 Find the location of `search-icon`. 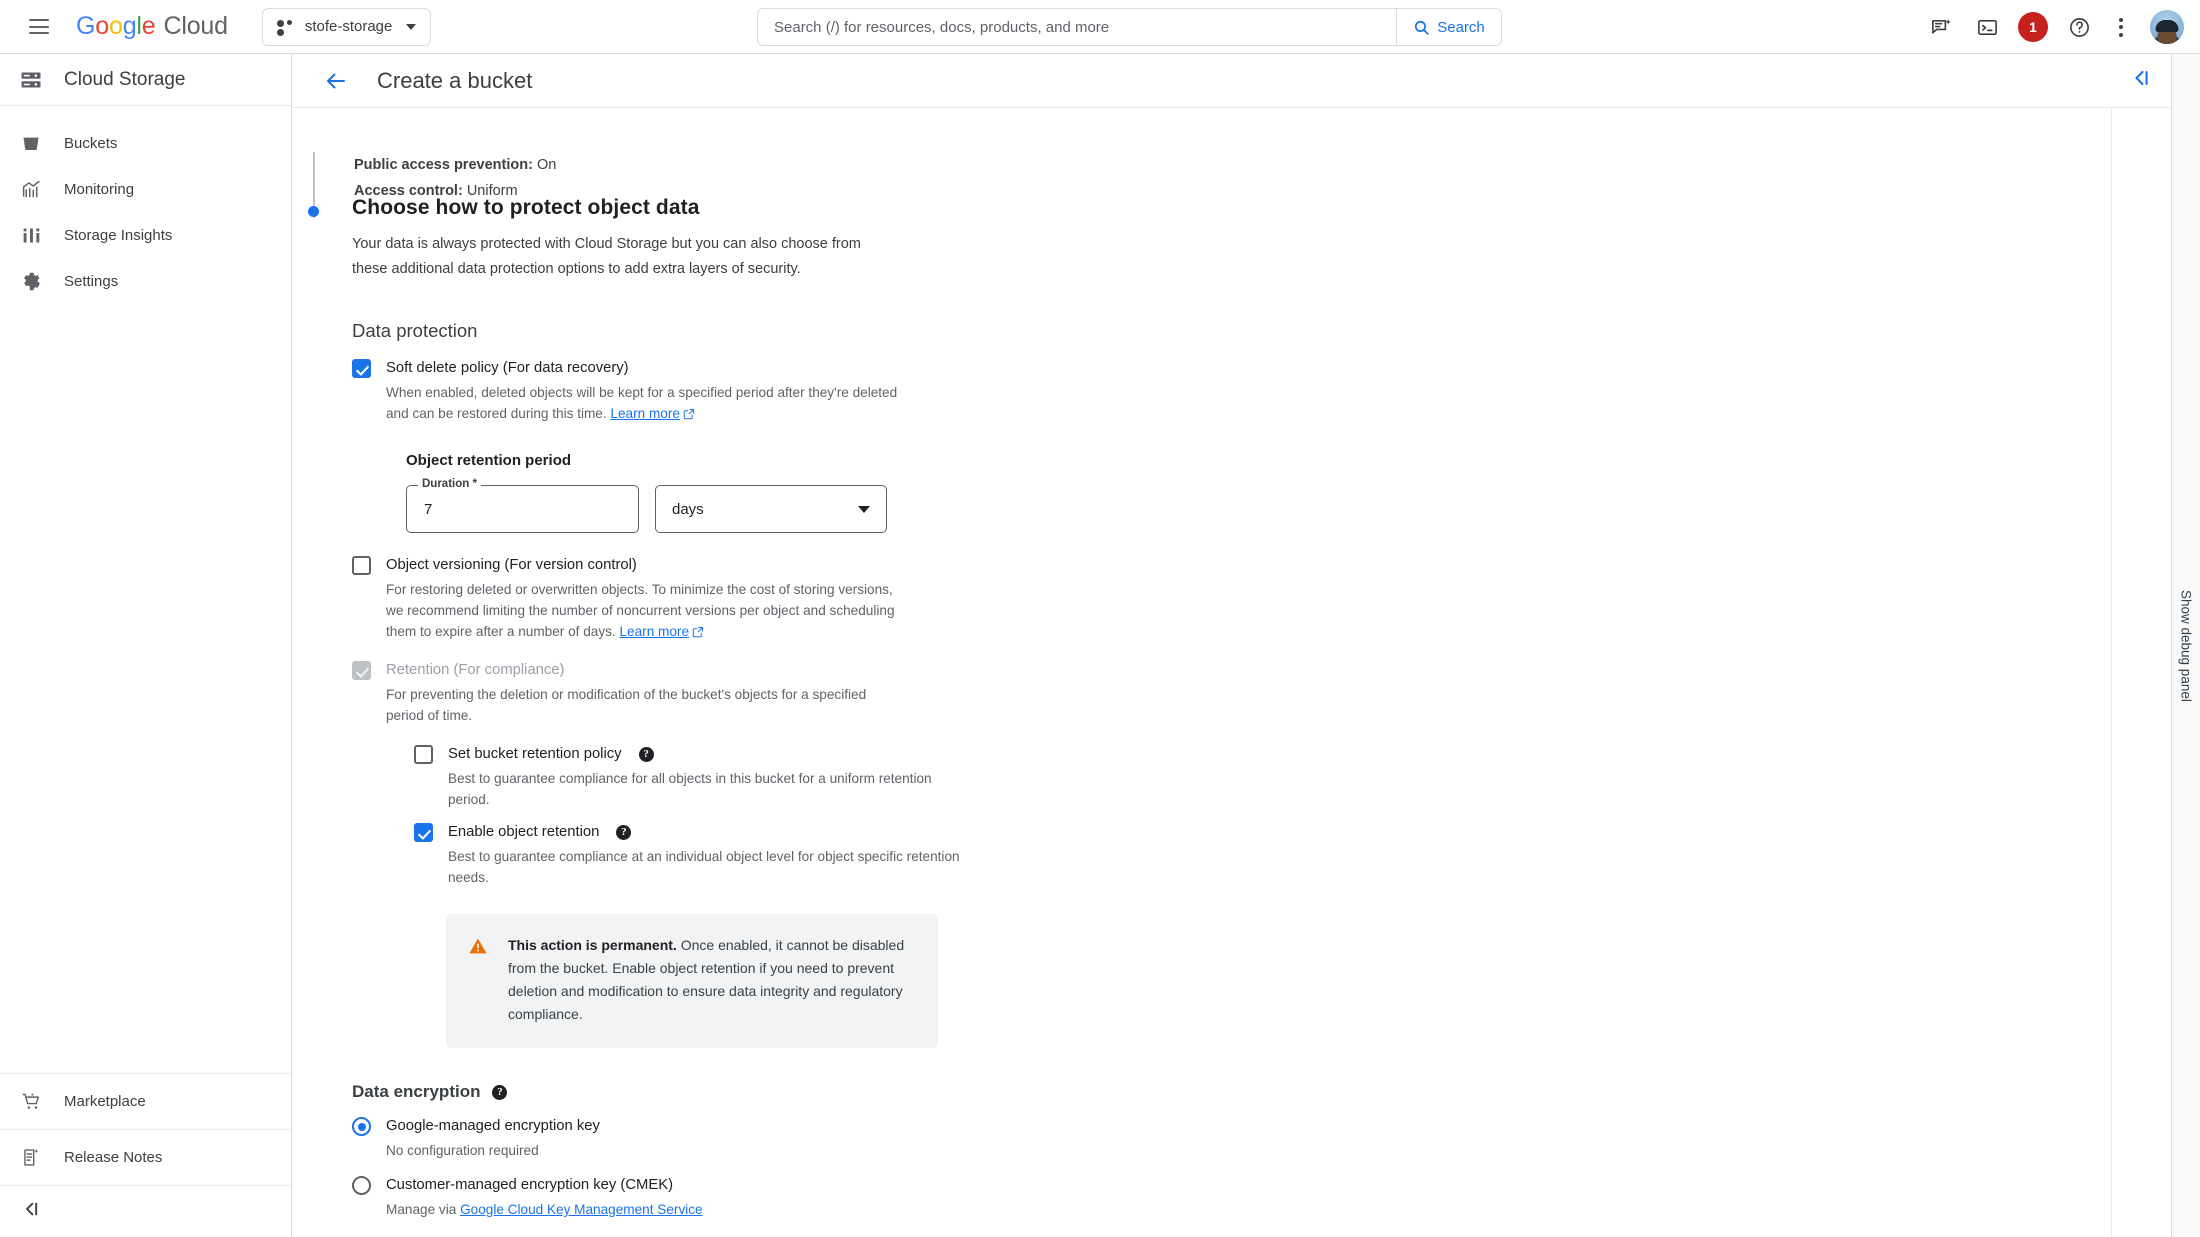

search-icon is located at coordinates (1421, 27).